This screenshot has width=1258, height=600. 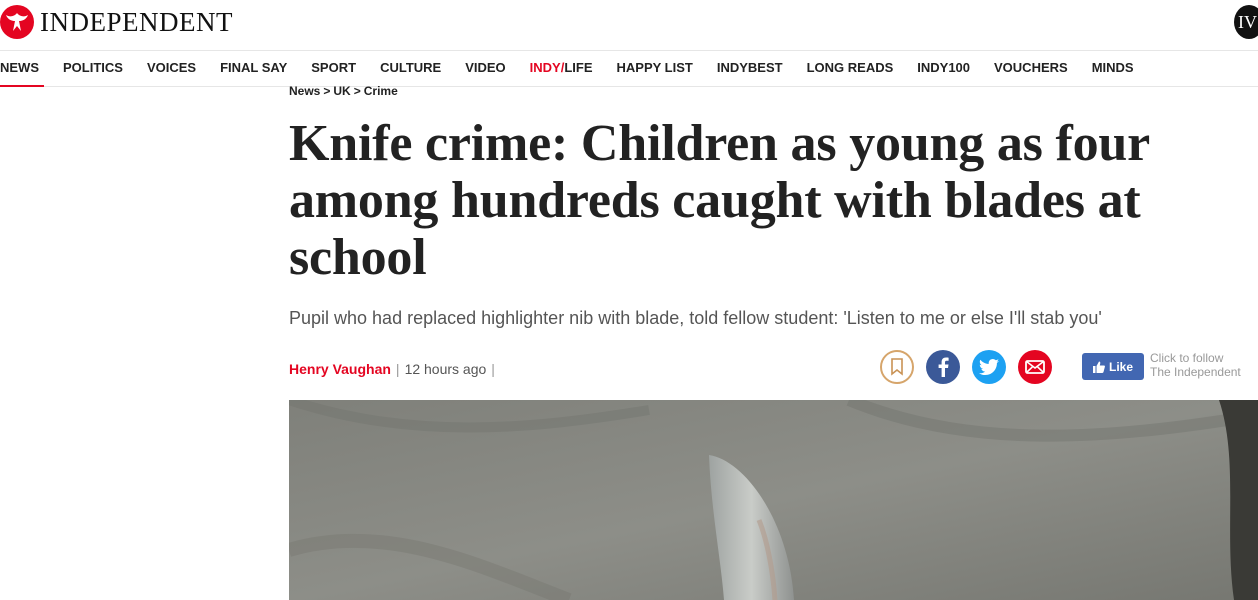 What do you see at coordinates (410, 68) in the screenshot?
I see `nav-item-culture: CULTURE` at bounding box center [410, 68].